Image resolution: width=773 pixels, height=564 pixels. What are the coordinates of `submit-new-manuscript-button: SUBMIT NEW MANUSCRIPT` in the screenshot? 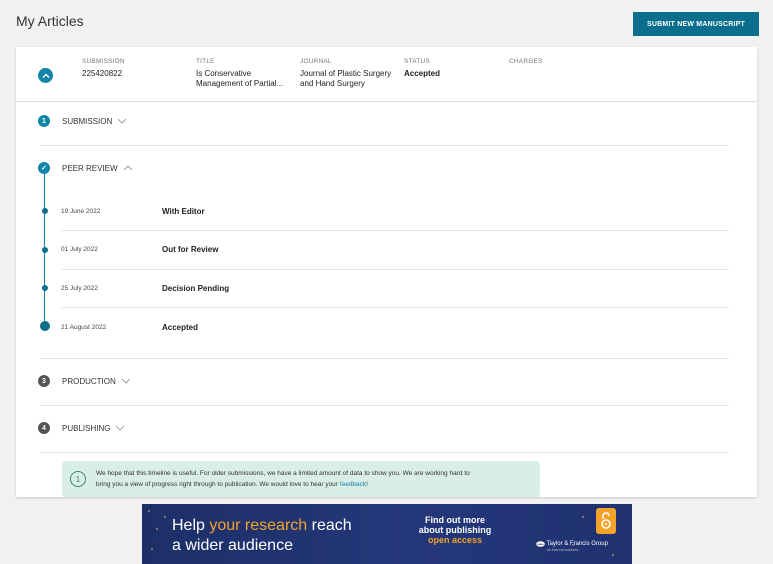 It's located at (696, 24).